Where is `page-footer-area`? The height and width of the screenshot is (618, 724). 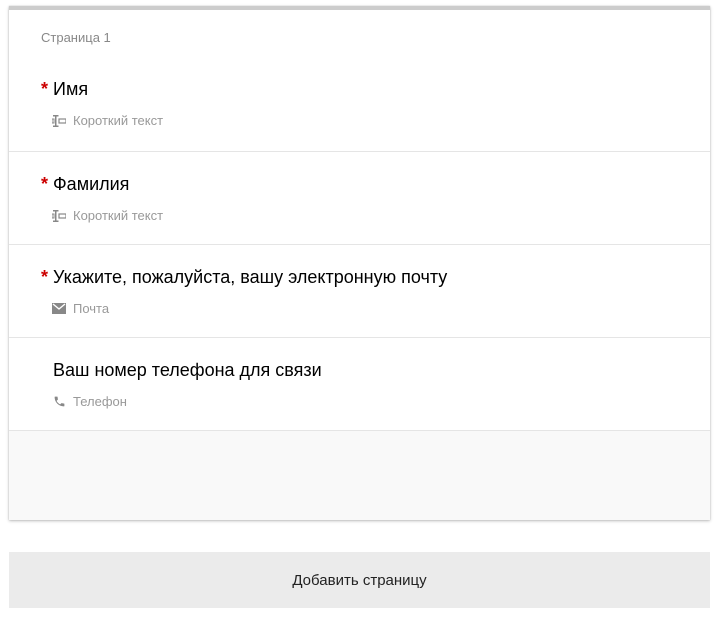
page-footer-area is located at coordinates (359, 475).